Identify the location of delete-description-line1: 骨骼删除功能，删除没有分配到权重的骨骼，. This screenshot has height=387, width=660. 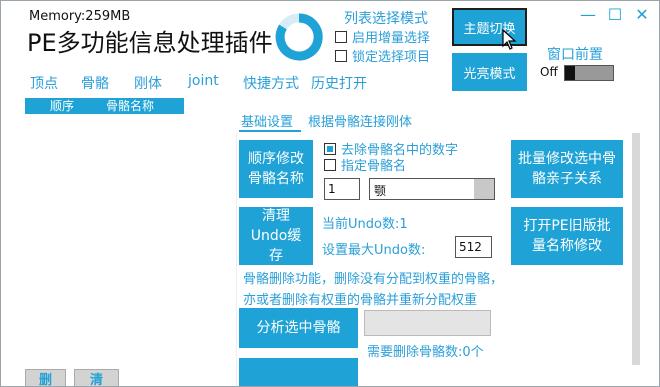
(373, 279).